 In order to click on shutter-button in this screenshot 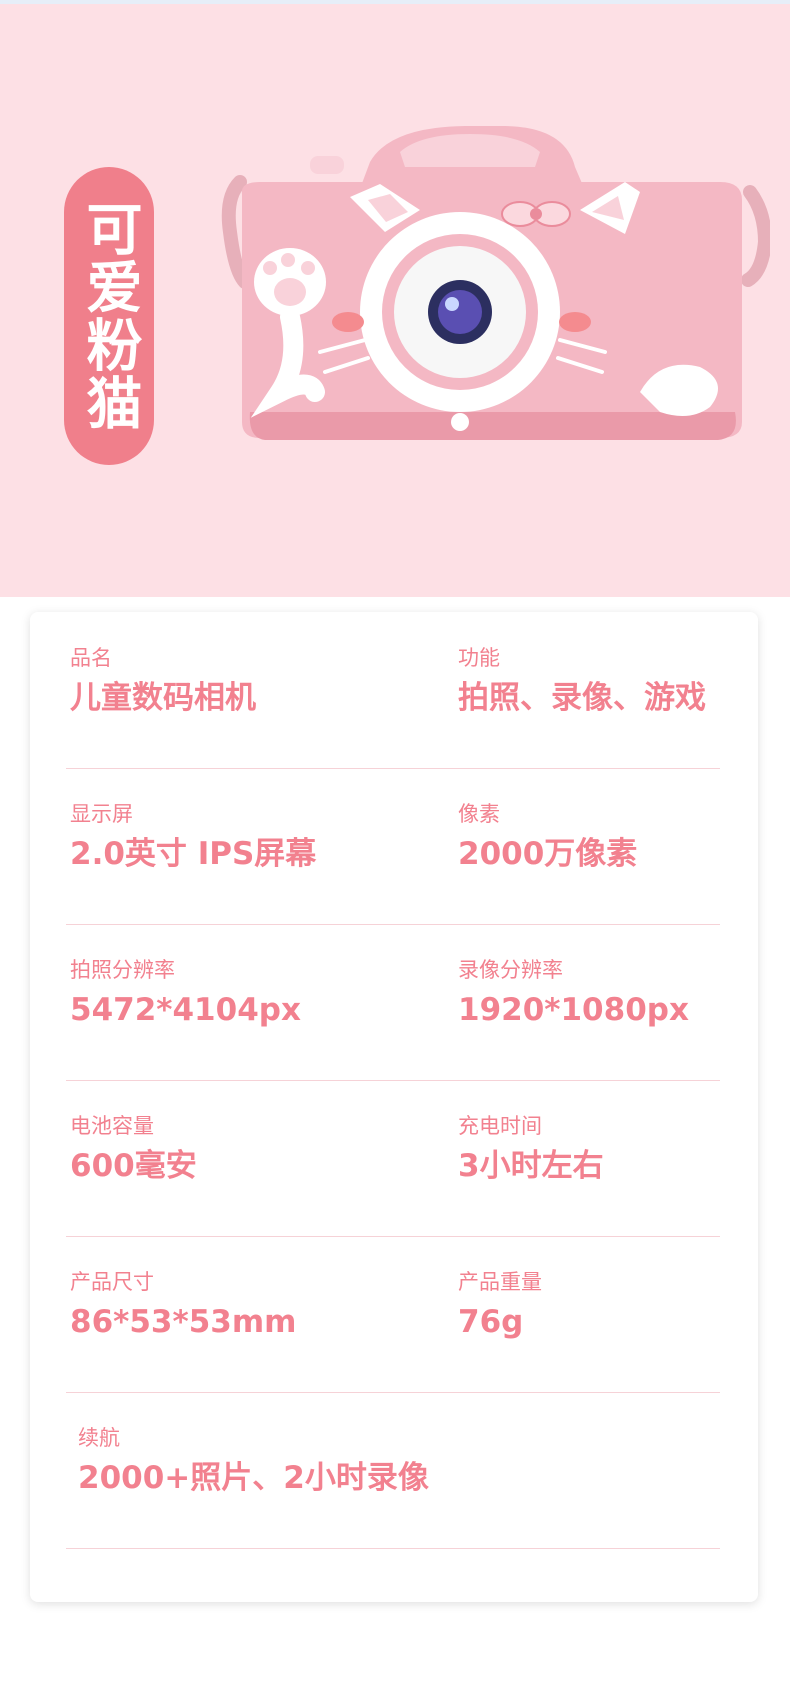, I will do `click(327, 165)`.